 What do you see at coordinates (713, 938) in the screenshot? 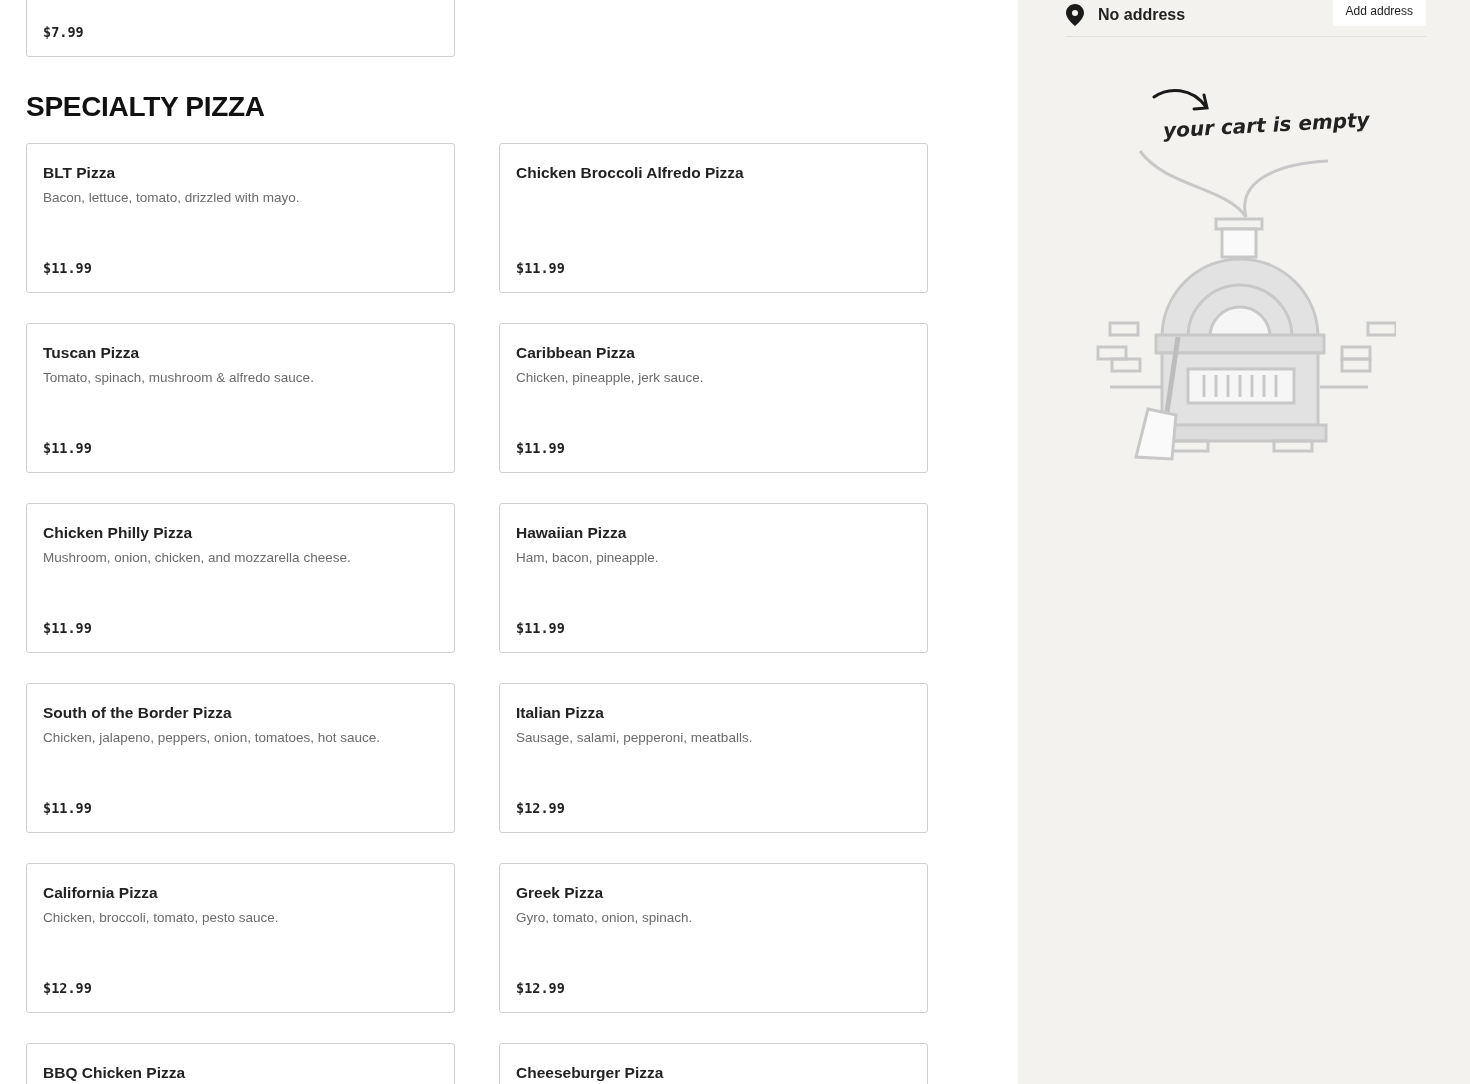
I see `menu-item-card: Greek Pizza Gyro, tomato, onion, spinach. $12.99` at bounding box center [713, 938].